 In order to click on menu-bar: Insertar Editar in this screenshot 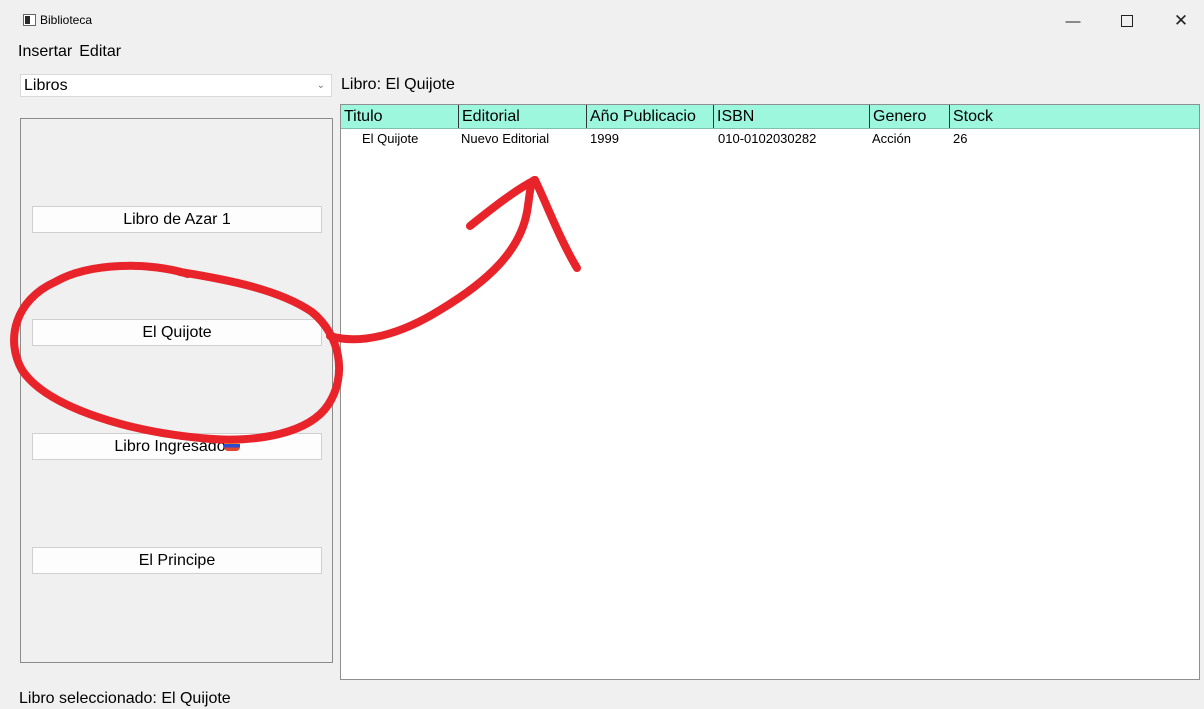, I will do `click(69, 52)`.